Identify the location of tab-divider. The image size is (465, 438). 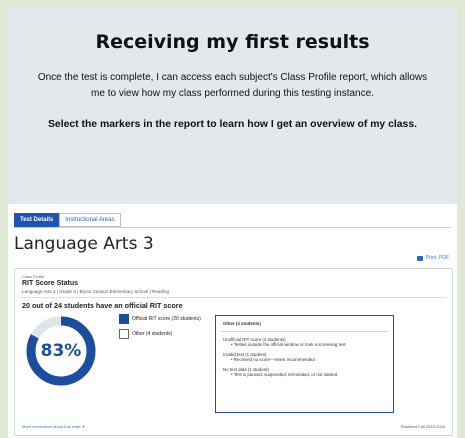
(232, 227).